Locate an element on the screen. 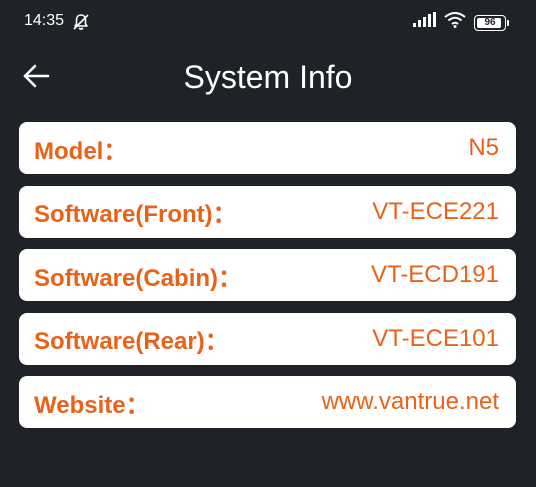 The width and height of the screenshot is (536, 487). info-label: Model： is located at coordinates (81, 151).